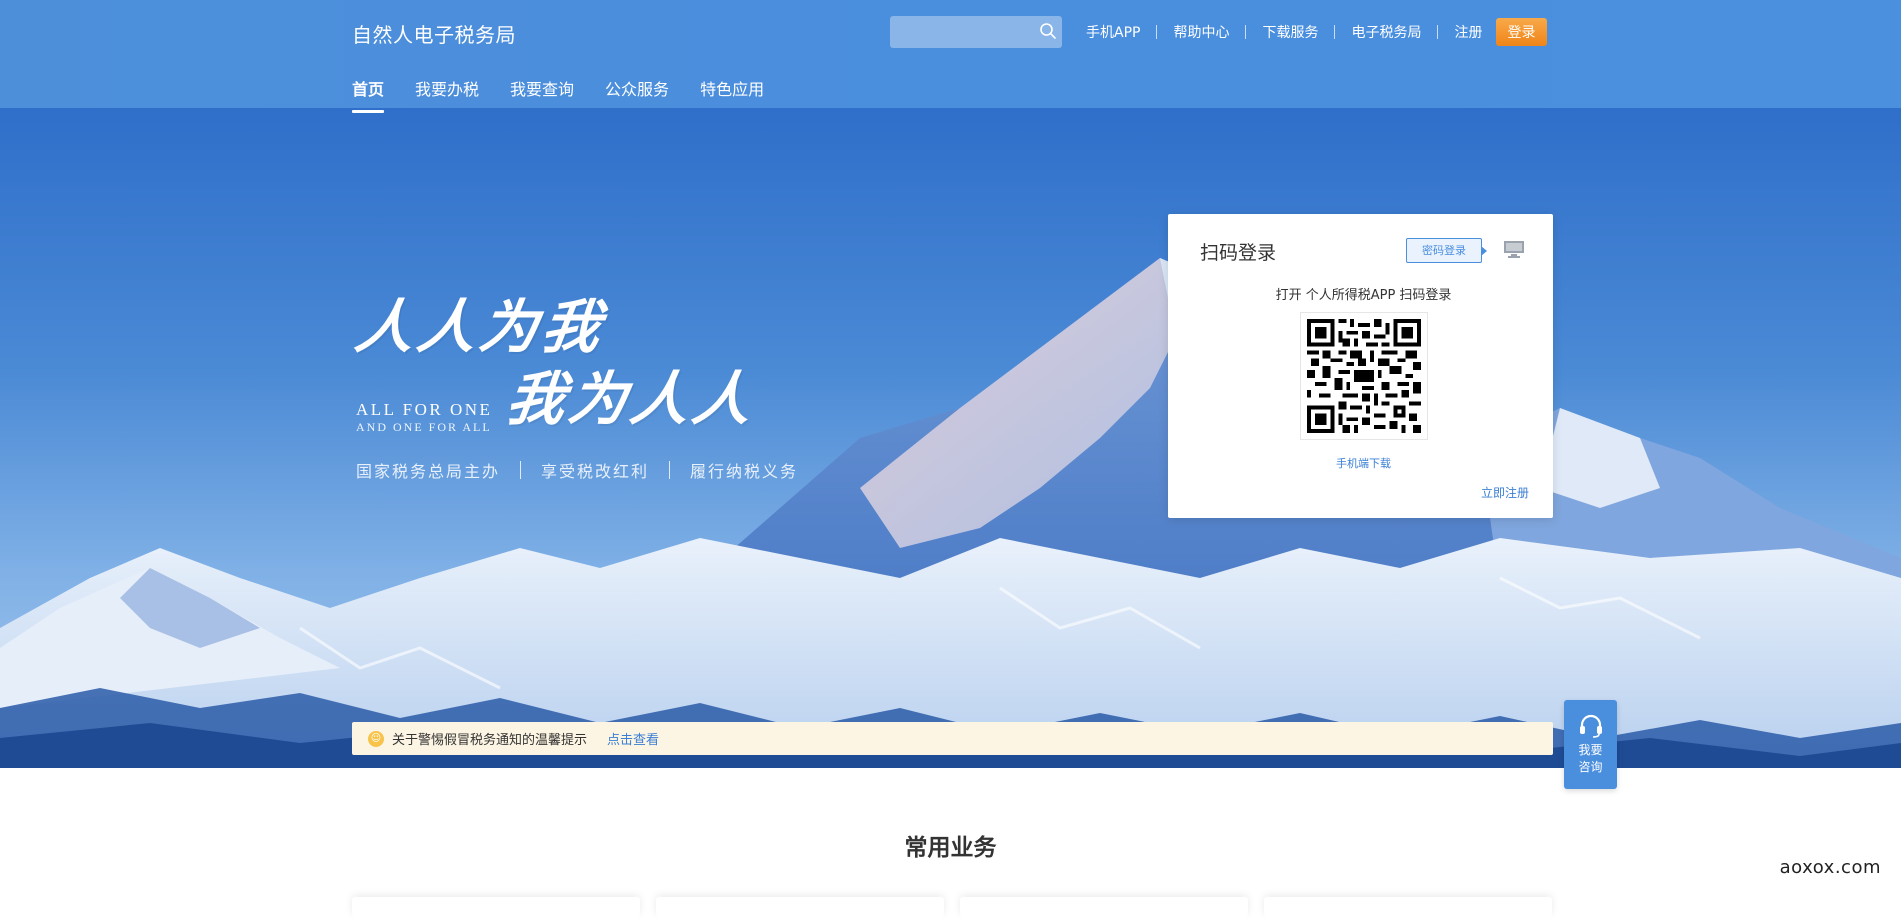 The width and height of the screenshot is (1901, 917). Describe the element at coordinates (976, 32) in the screenshot. I see `search-input` at that location.